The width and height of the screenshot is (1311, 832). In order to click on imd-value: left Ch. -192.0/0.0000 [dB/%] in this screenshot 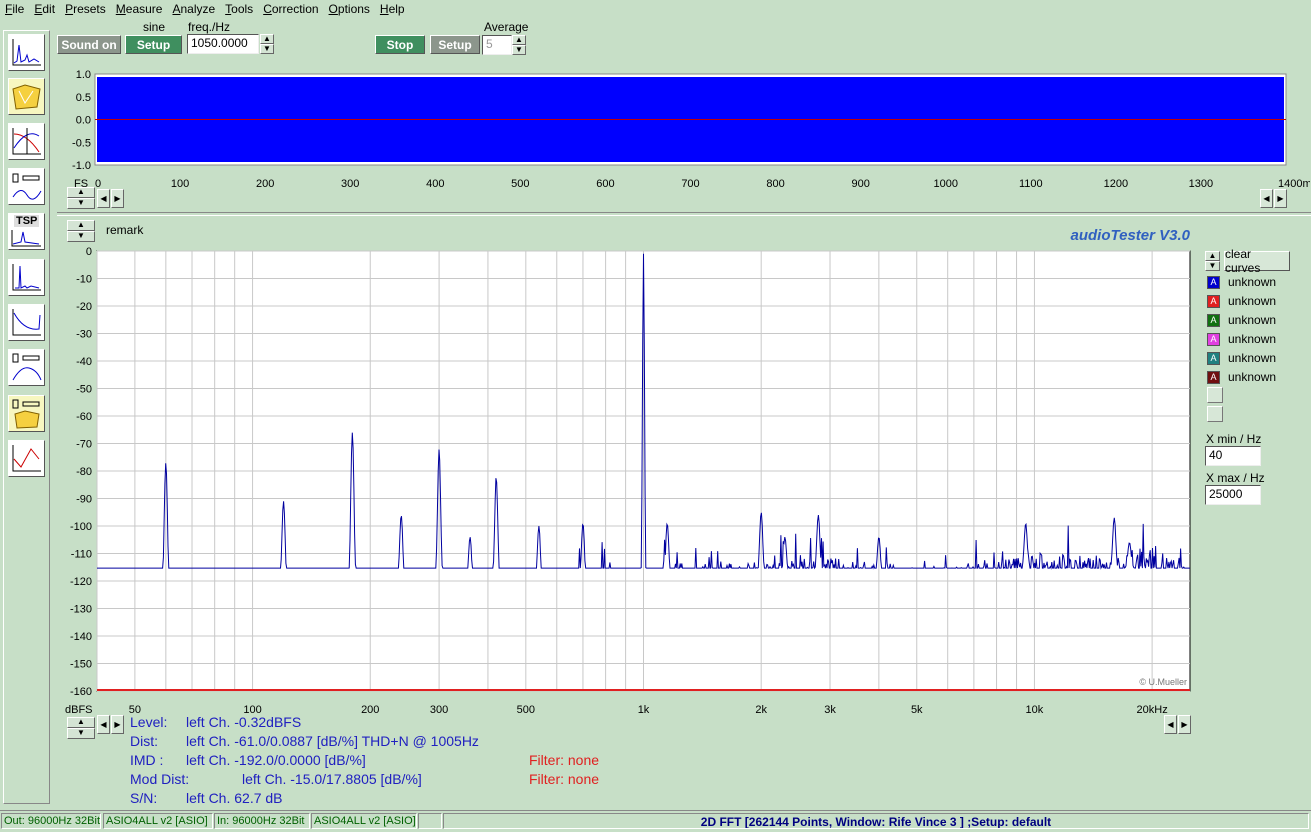, I will do `click(276, 760)`.